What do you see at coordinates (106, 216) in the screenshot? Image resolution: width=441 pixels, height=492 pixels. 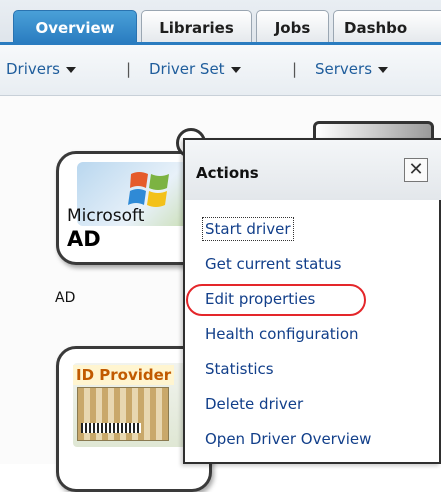 I see `ad-driver-title: Microsoft` at bounding box center [106, 216].